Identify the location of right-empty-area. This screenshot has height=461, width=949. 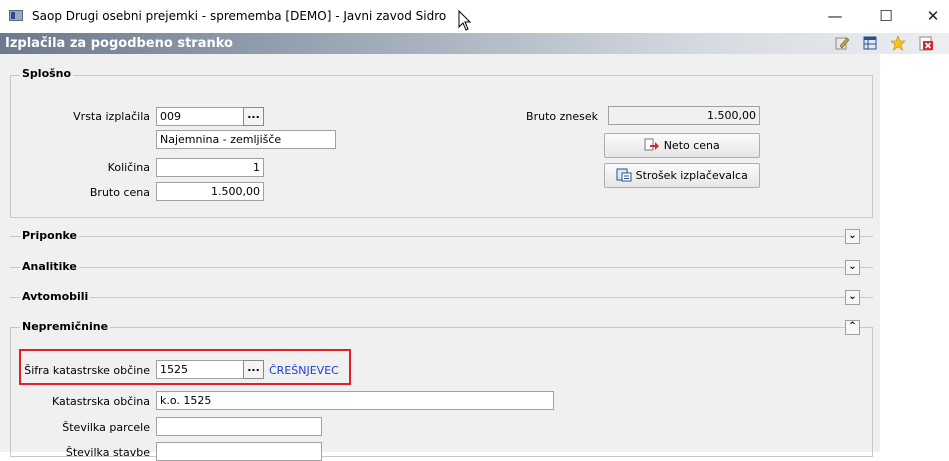
(914, 253).